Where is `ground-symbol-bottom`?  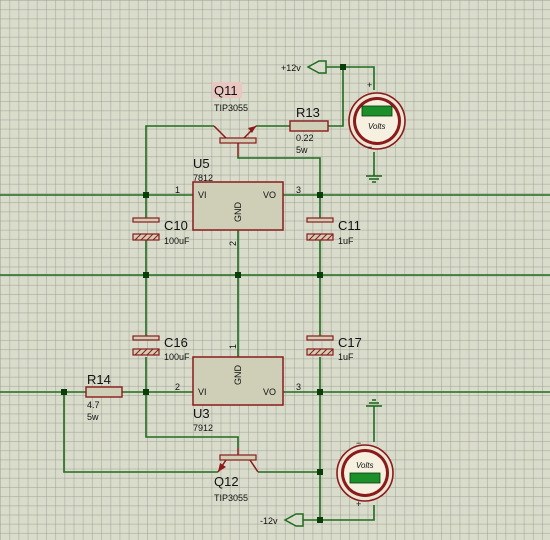 ground-symbol-bottom is located at coordinates (374, 405).